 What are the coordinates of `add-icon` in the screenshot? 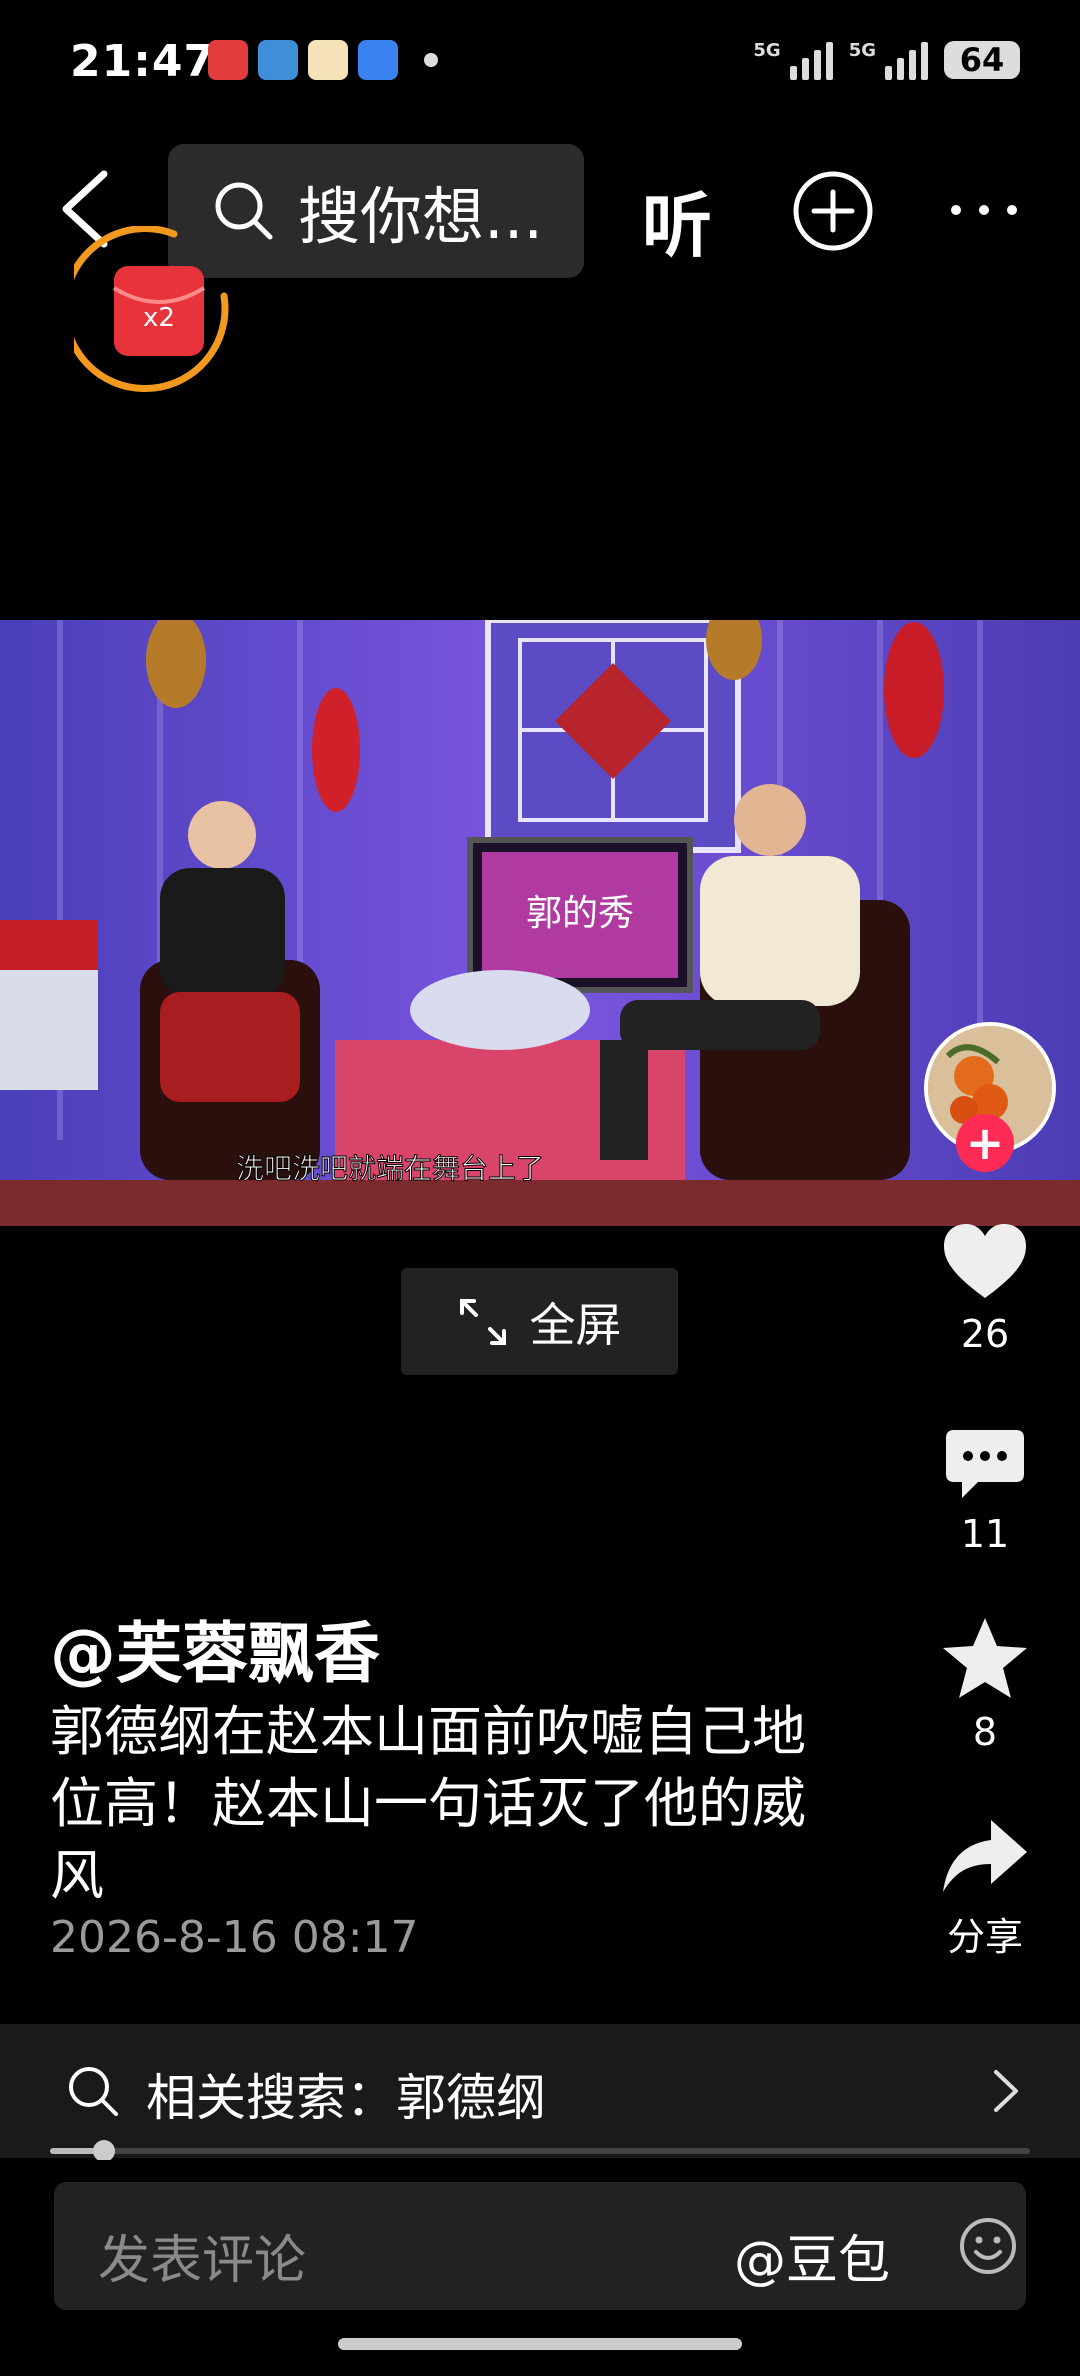 It's located at (833, 211).